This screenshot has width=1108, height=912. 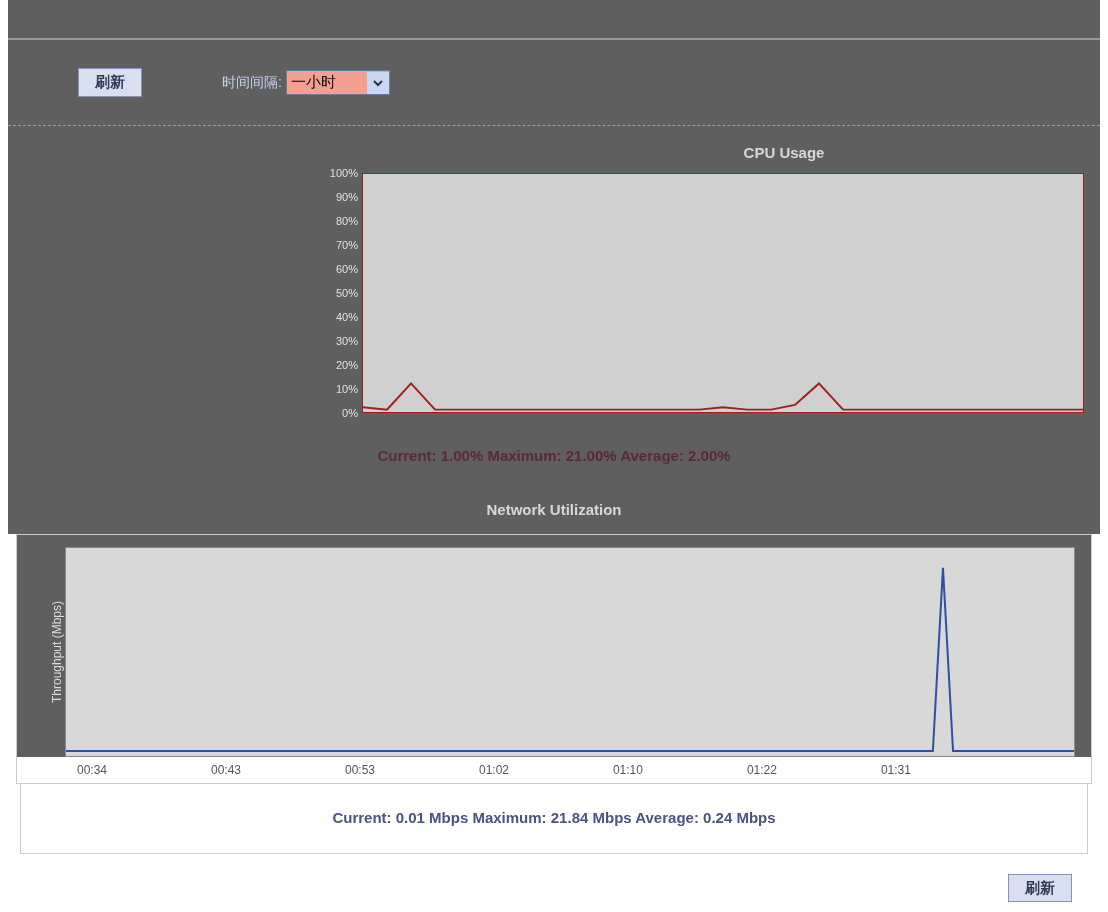 What do you see at coordinates (346, 293) in the screenshot?
I see `axis-tick-label: 50%` at bounding box center [346, 293].